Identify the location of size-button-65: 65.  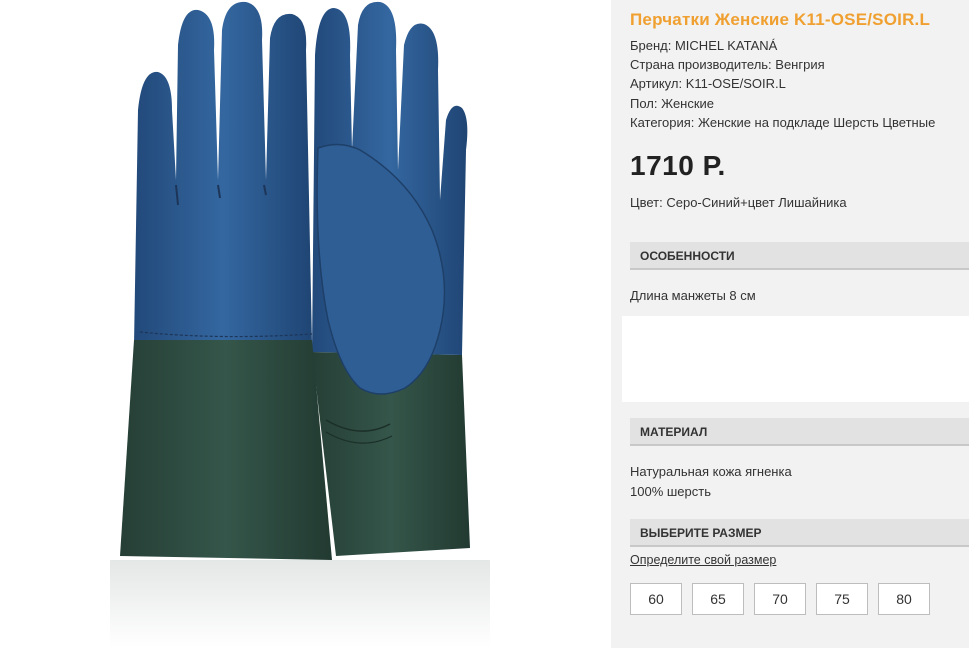
(718, 599).